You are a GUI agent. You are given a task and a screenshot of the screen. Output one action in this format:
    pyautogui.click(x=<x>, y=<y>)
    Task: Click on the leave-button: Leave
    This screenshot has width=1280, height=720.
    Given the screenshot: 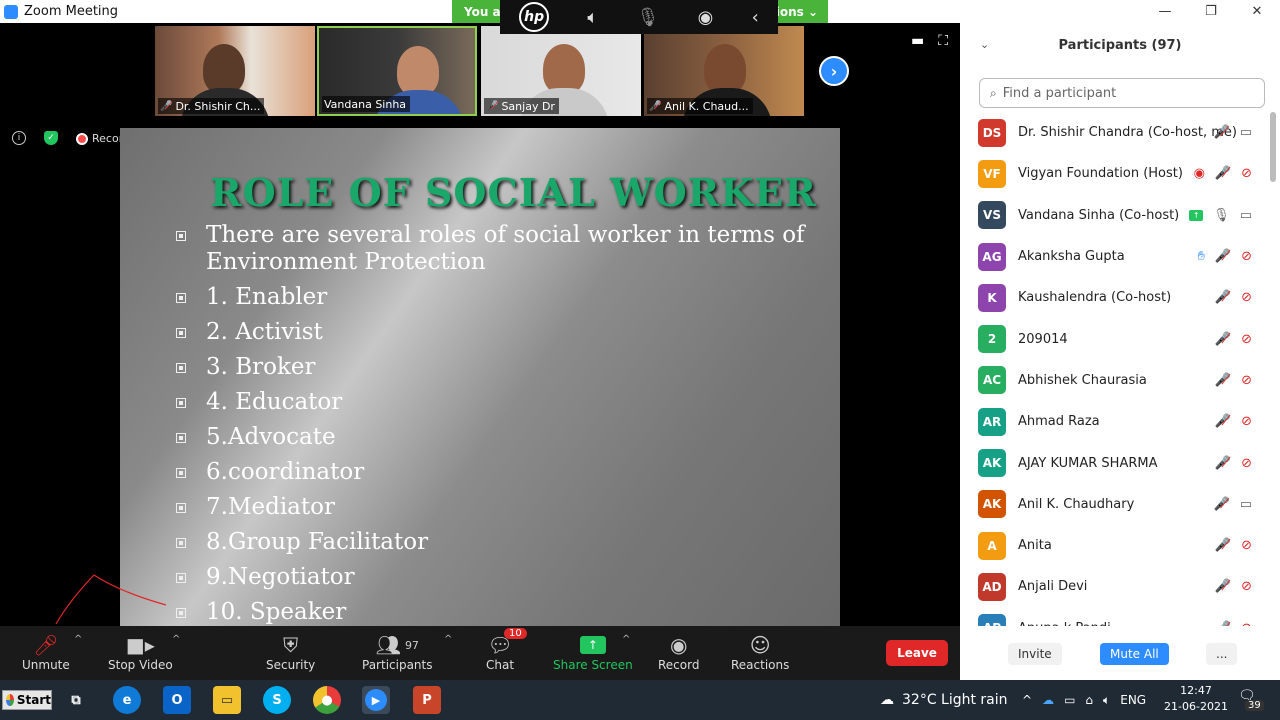 What is the action you would take?
    pyautogui.click(x=917, y=653)
    